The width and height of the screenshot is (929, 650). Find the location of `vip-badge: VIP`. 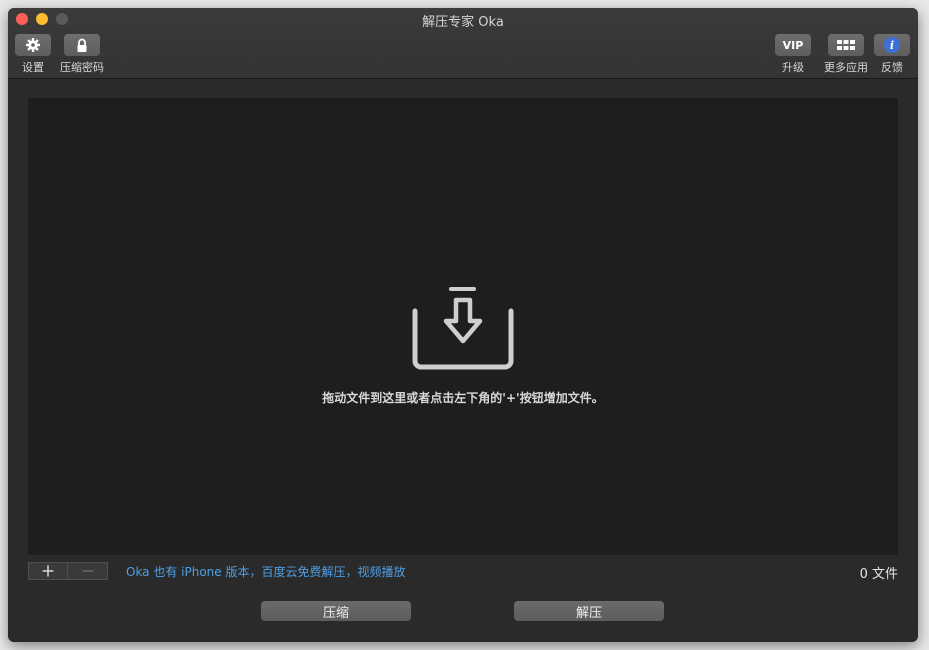

vip-badge: VIP is located at coordinates (793, 45).